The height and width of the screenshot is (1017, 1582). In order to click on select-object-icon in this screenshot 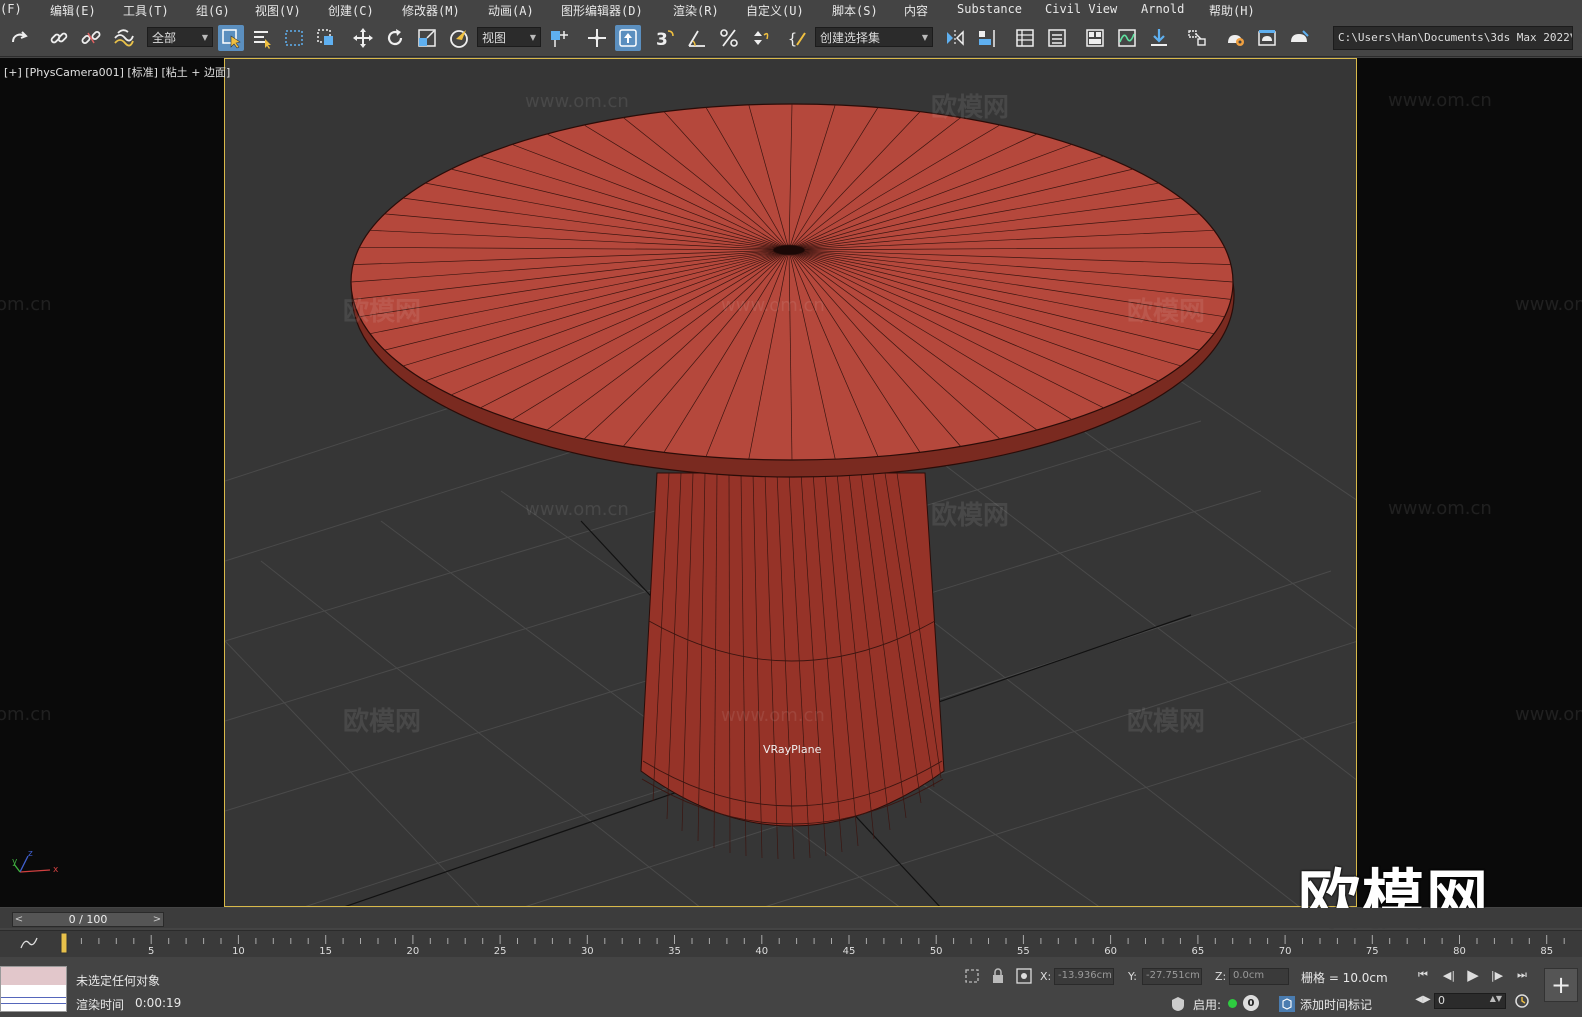, I will do `click(231, 38)`.